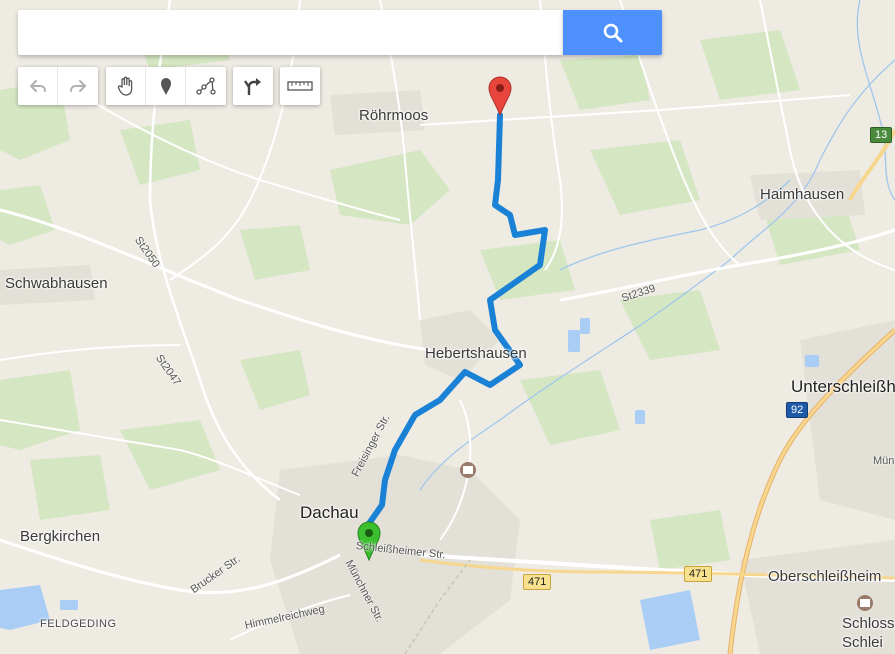 This screenshot has height=654, width=895. I want to click on place-hebertshausen: Hebertshausen, so click(476, 353).